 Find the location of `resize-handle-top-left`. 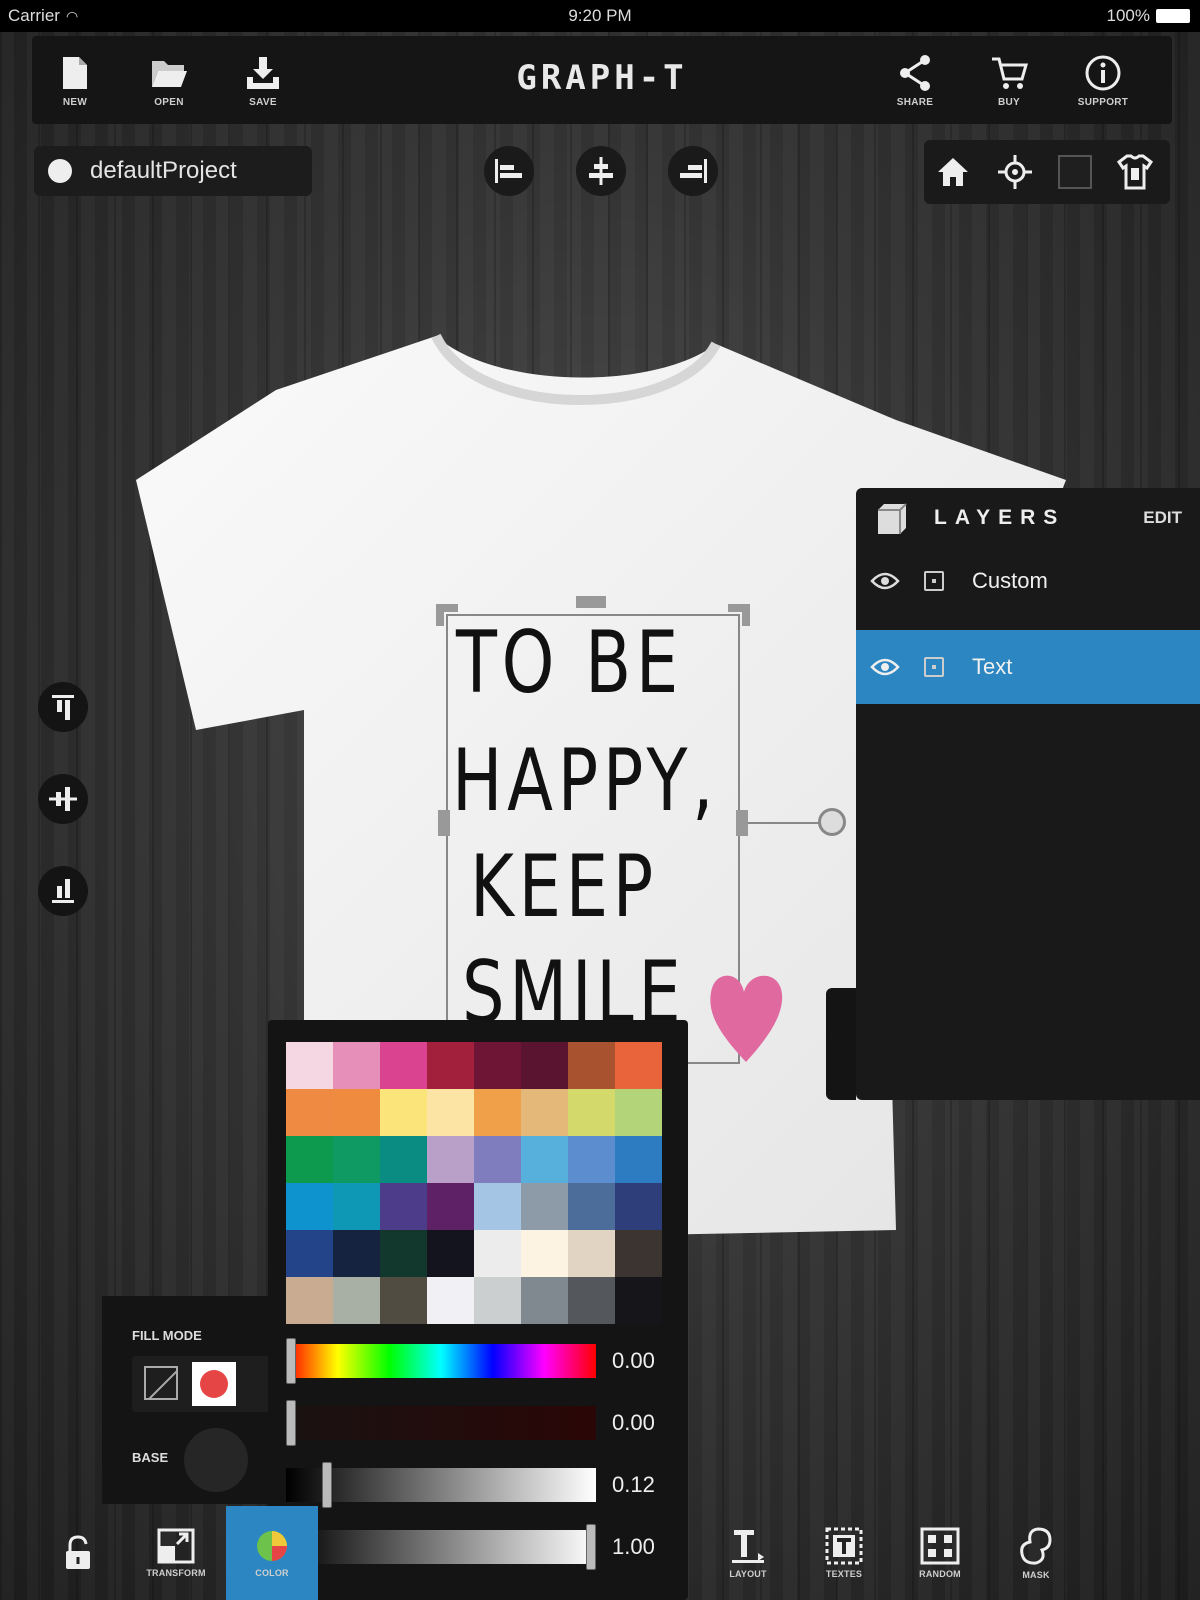

resize-handle-top-left is located at coordinates (447, 615).